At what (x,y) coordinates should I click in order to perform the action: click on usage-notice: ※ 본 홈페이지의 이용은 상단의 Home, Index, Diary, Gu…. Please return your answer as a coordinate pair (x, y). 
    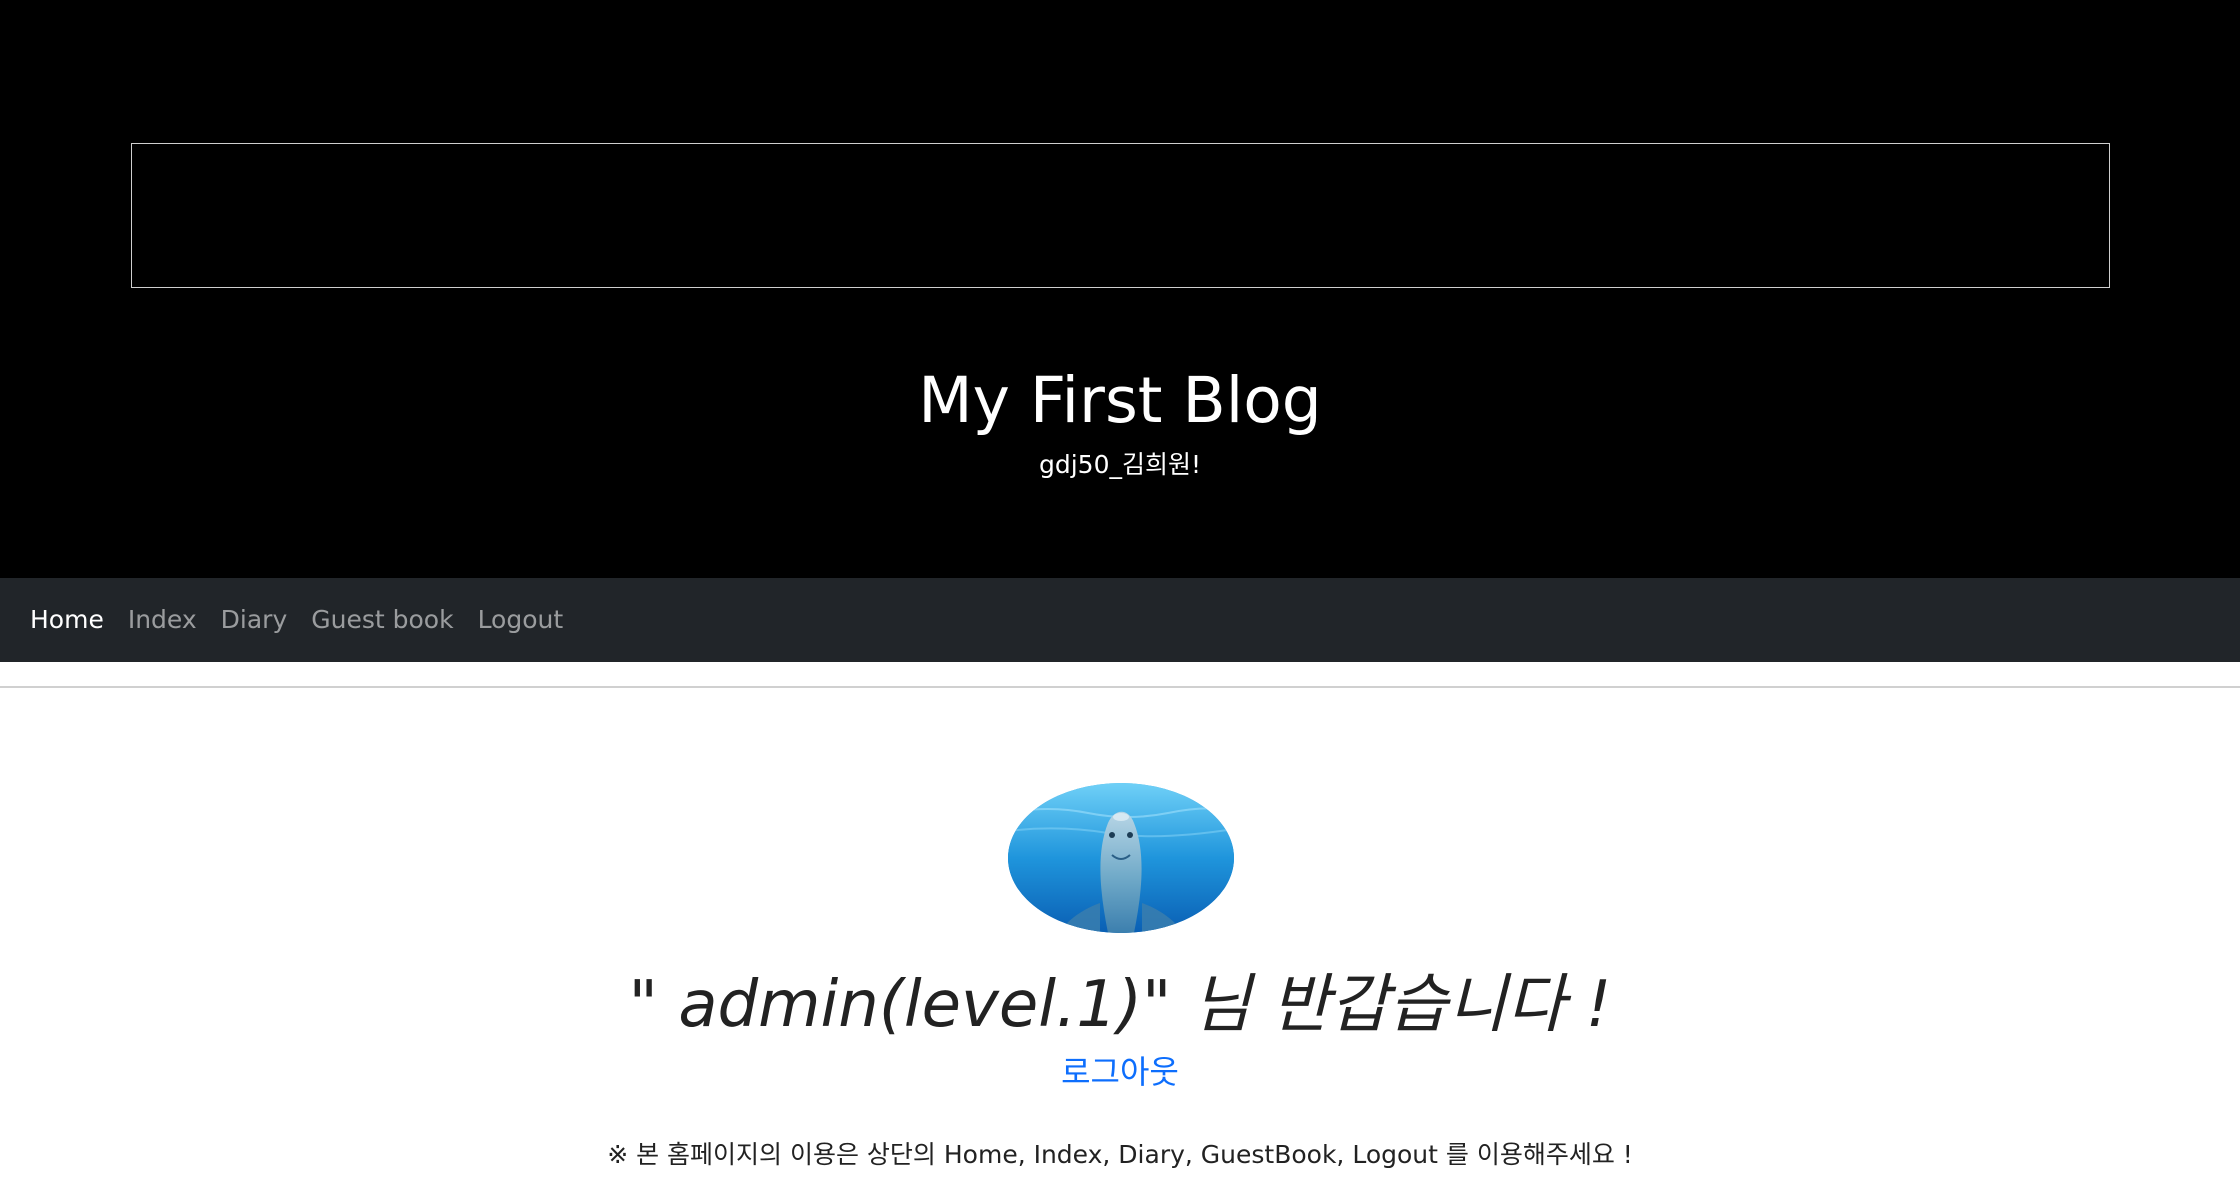
    Looking at the image, I should click on (1120, 1154).